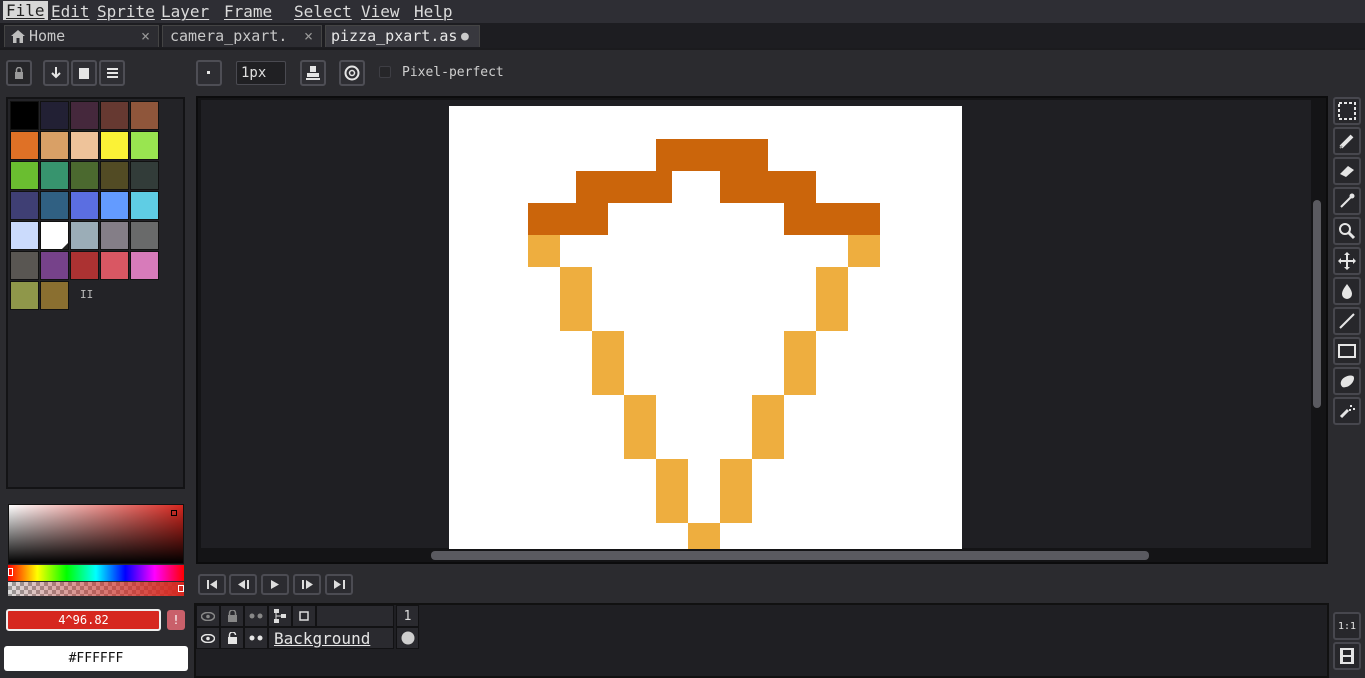 This screenshot has width=1365, height=678. Describe the element at coordinates (1347, 381) in the screenshot. I see `contour-tool` at that location.